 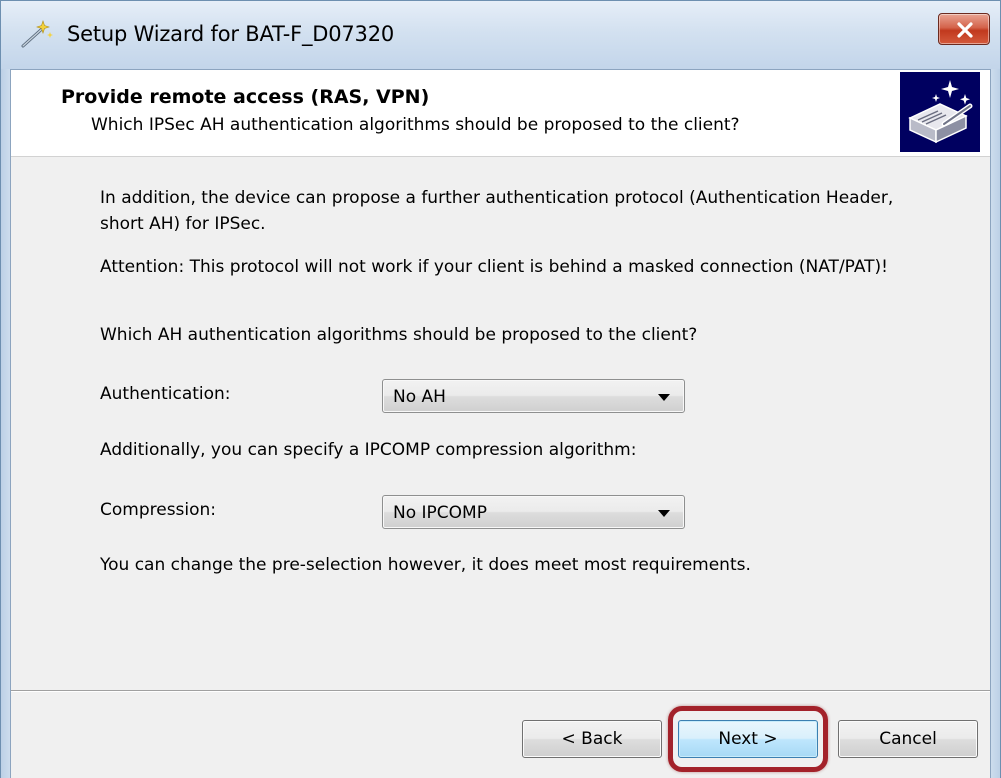 What do you see at coordinates (440, 513) in the screenshot?
I see `compression-value: No IPCOMP` at bounding box center [440, 513].